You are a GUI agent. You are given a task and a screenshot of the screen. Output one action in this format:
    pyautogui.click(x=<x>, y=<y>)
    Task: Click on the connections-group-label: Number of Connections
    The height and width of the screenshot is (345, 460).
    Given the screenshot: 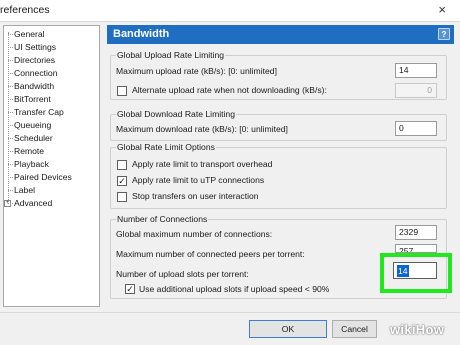 What is the action you would take?
    pyautogui.click(x=162, y=219)
    